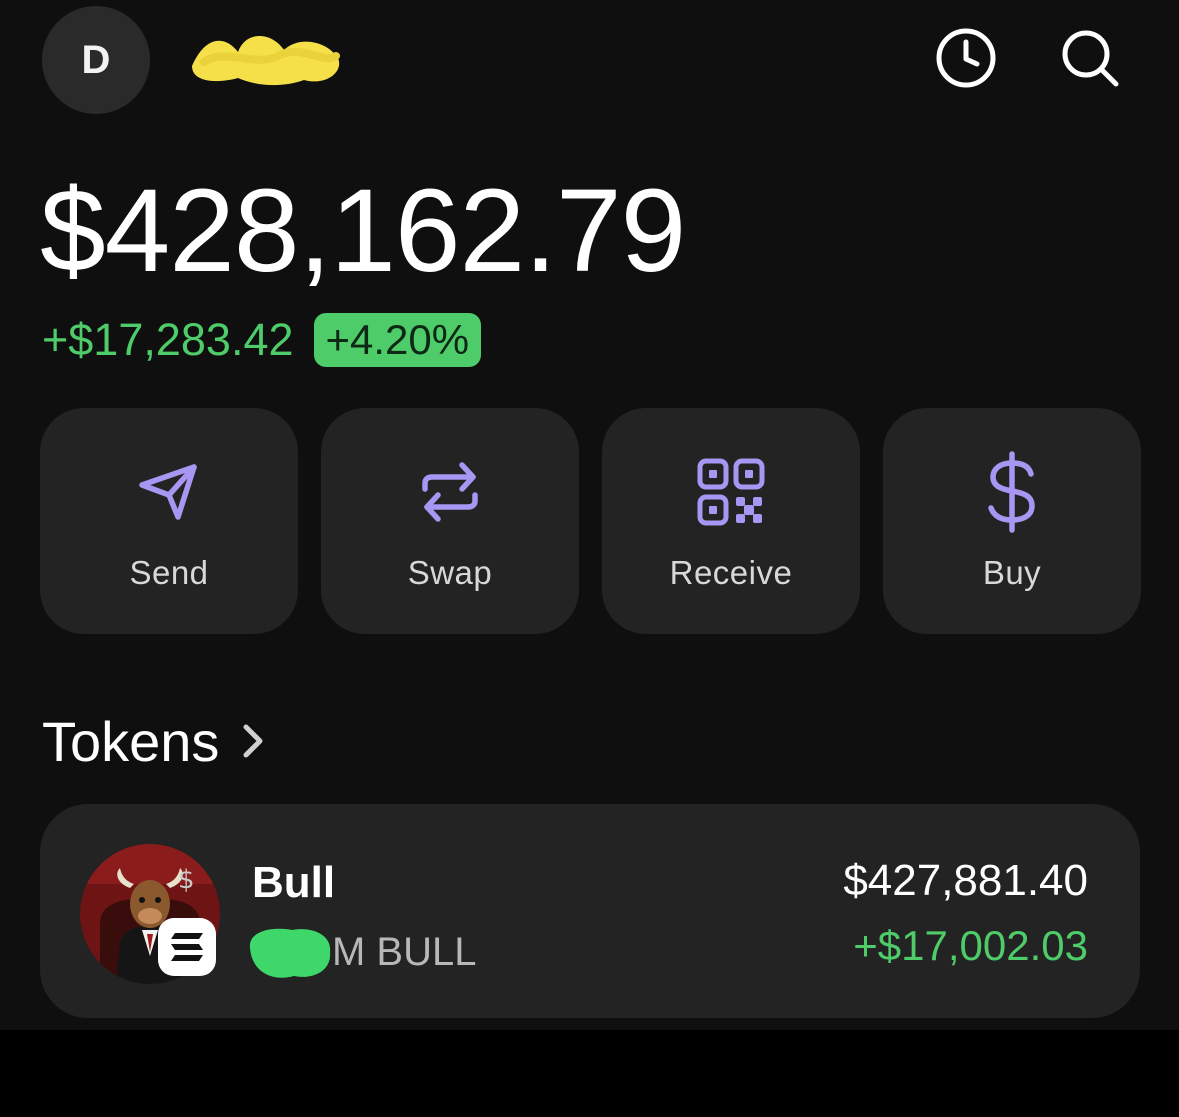 The width and height of the screenshot is (1179, 1117). I want to click on clock-icon, so click(966, 58).